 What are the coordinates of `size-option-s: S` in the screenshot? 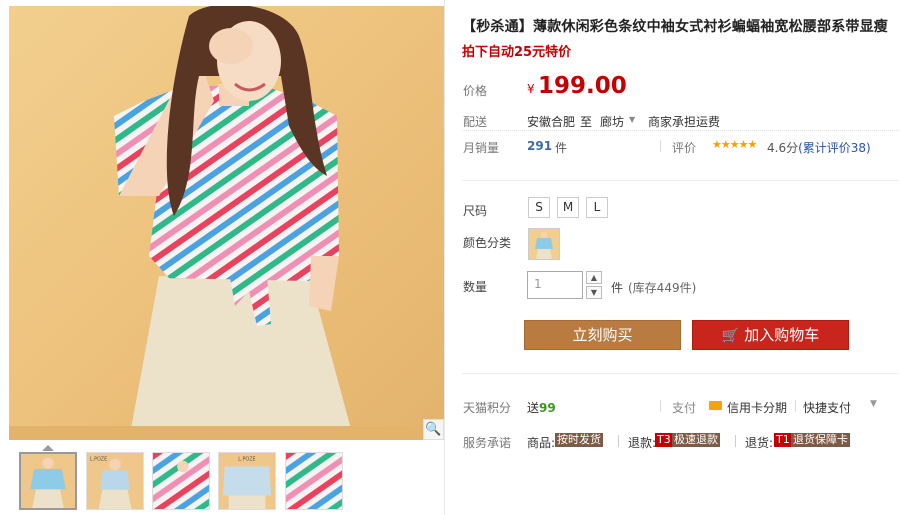 It's located at (539, 207).